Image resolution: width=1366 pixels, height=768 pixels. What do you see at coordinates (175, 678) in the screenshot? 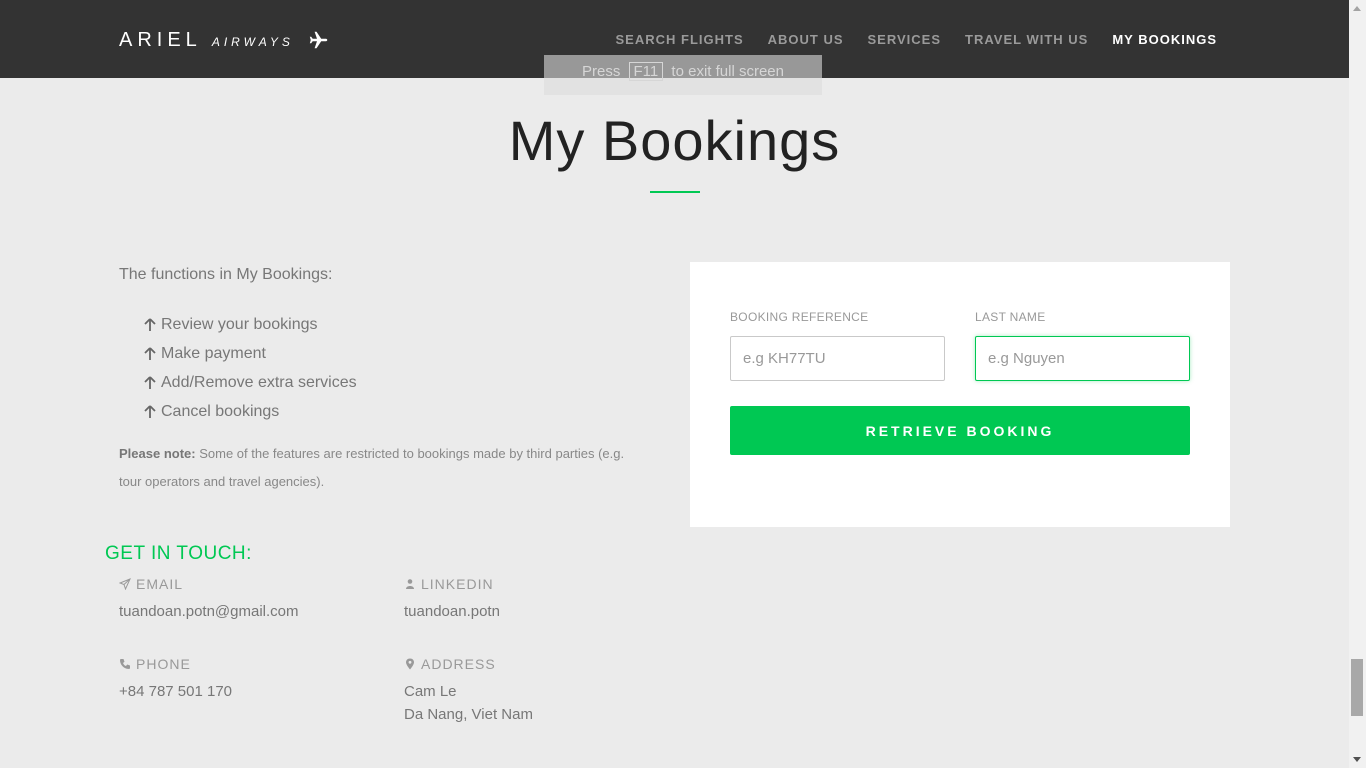
I see `contact-phone: PHONE +84 787 501 170` at bounding box center [175, 678].